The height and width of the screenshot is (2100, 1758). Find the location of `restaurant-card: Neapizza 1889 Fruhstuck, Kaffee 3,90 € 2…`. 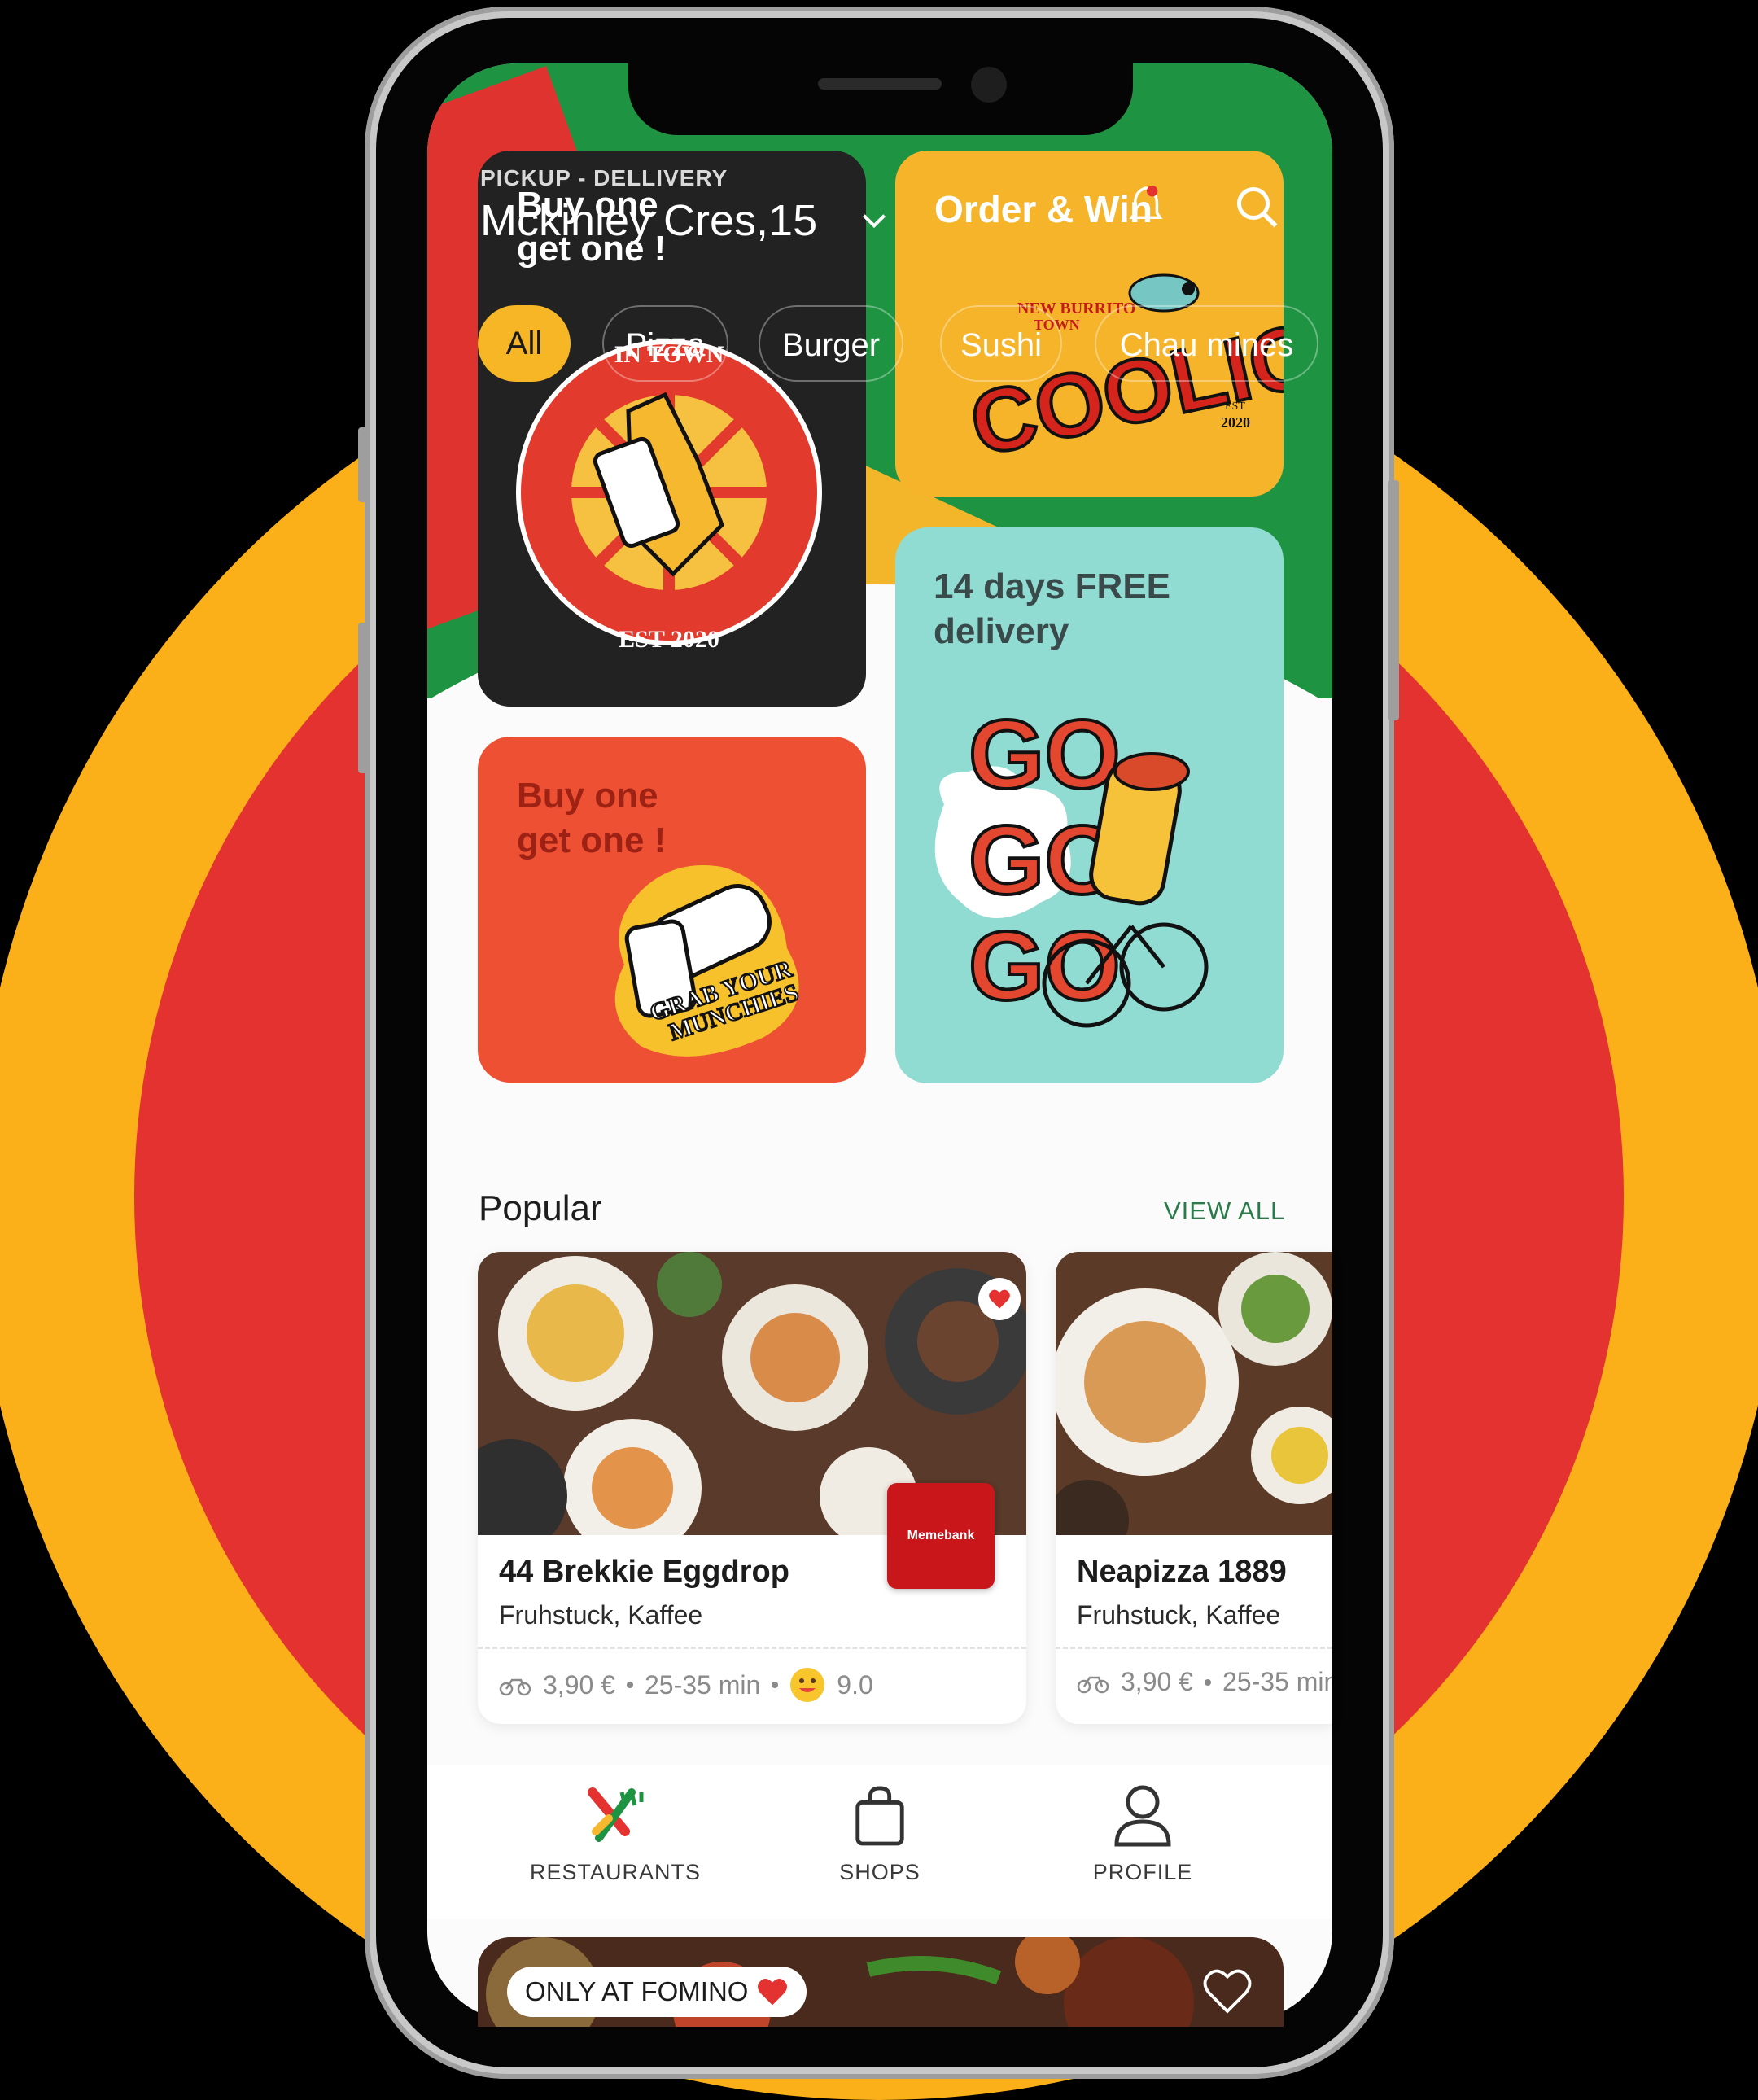

restaurant-card: Neapizza 1889 Fruhstuck, Kaffee 3,90 € 2… is located at coordinates (1194, 1488).